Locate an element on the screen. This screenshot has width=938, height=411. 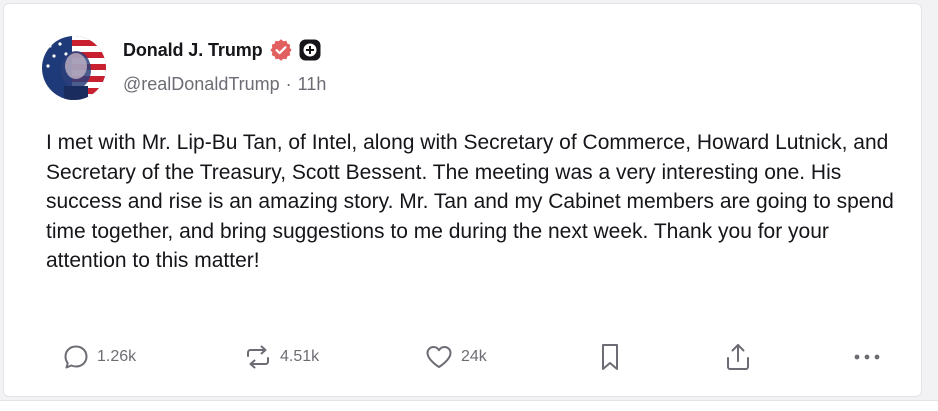
reply-button: 1.26k is located at coordinates (99, 357).